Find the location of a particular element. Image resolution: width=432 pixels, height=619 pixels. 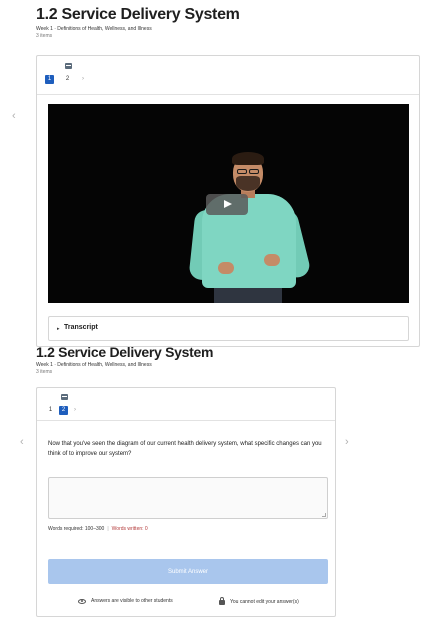

edit-note-text: You cannot edit your answer(s) is located at coordinates (264, 601).